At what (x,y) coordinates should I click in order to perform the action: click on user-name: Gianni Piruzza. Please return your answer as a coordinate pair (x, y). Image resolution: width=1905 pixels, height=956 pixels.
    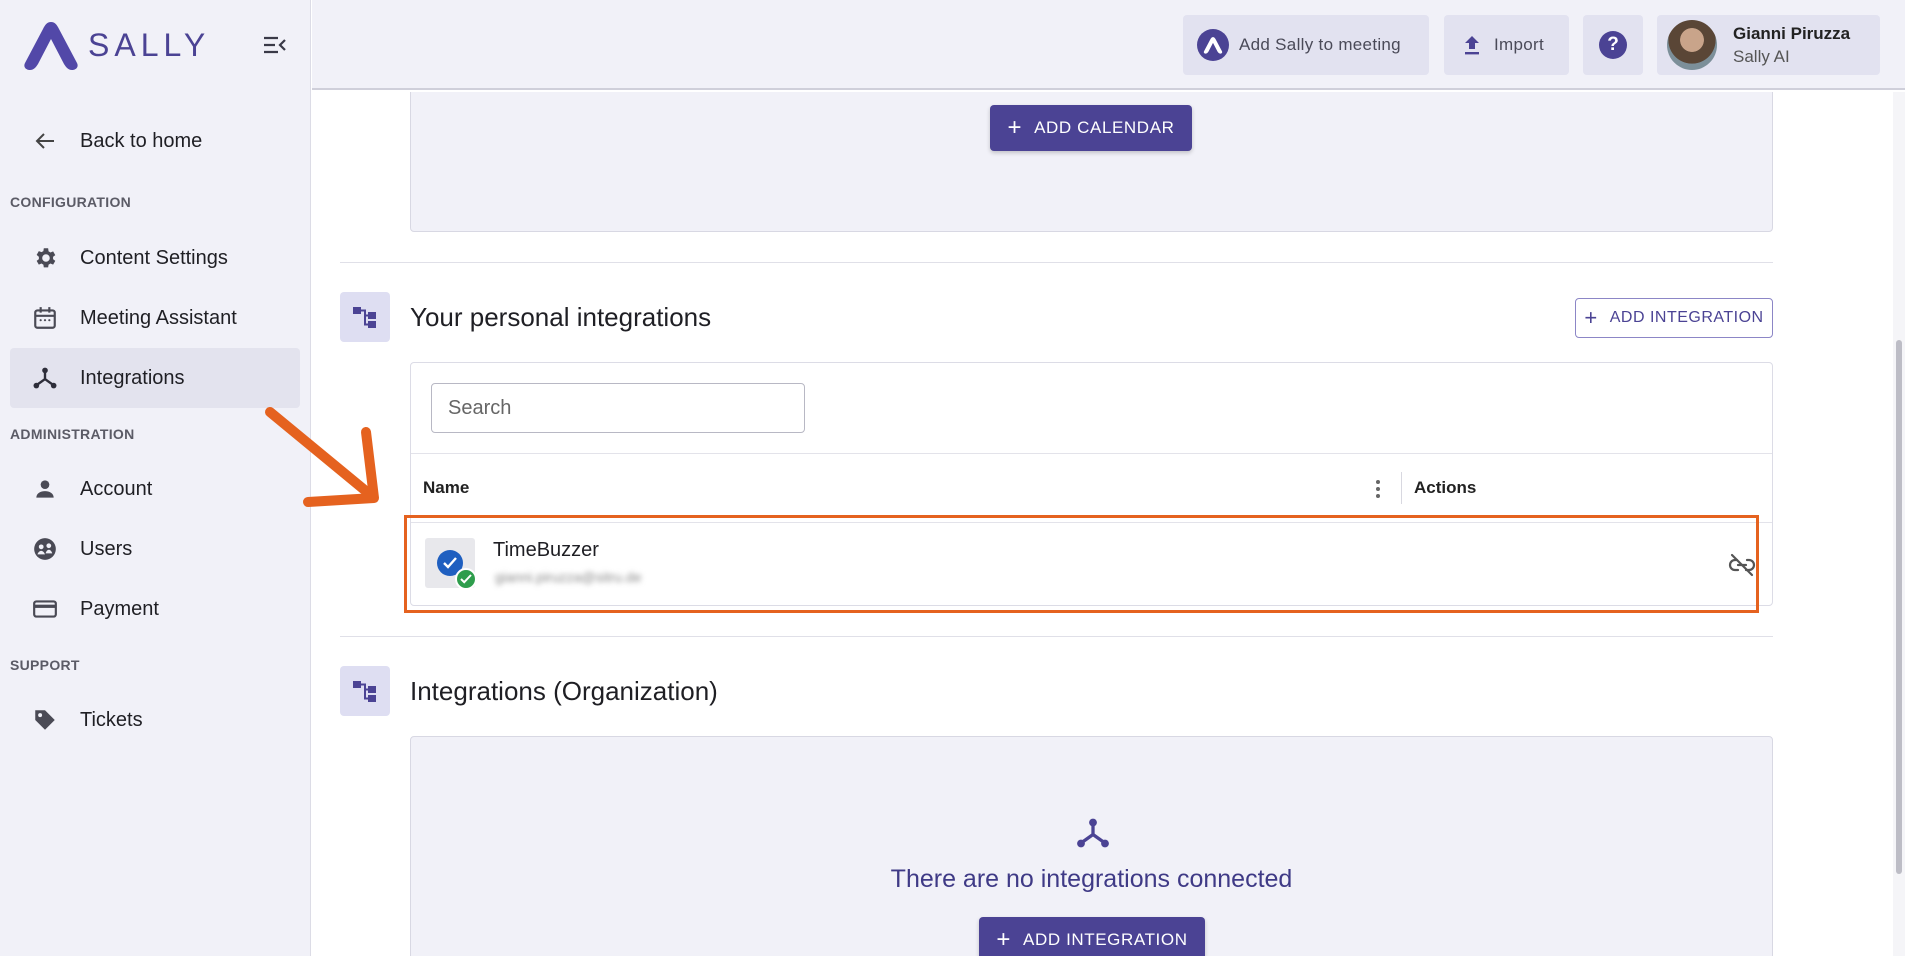
    Looking at the image, I should click on (1792, 33).